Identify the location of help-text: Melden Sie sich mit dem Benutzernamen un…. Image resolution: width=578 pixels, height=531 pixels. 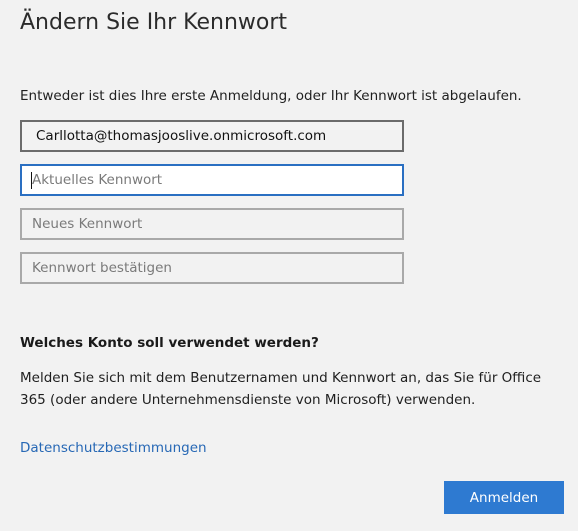
(281, 389).